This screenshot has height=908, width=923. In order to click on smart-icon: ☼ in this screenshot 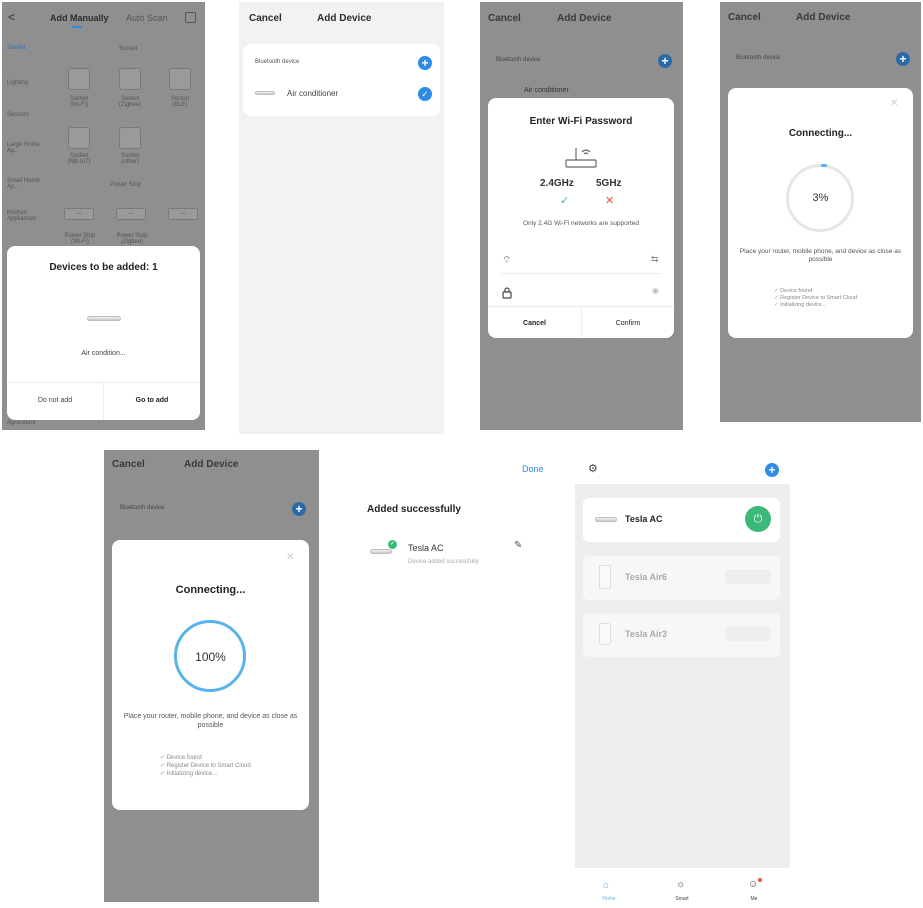, I will do `click(680, 884)`.